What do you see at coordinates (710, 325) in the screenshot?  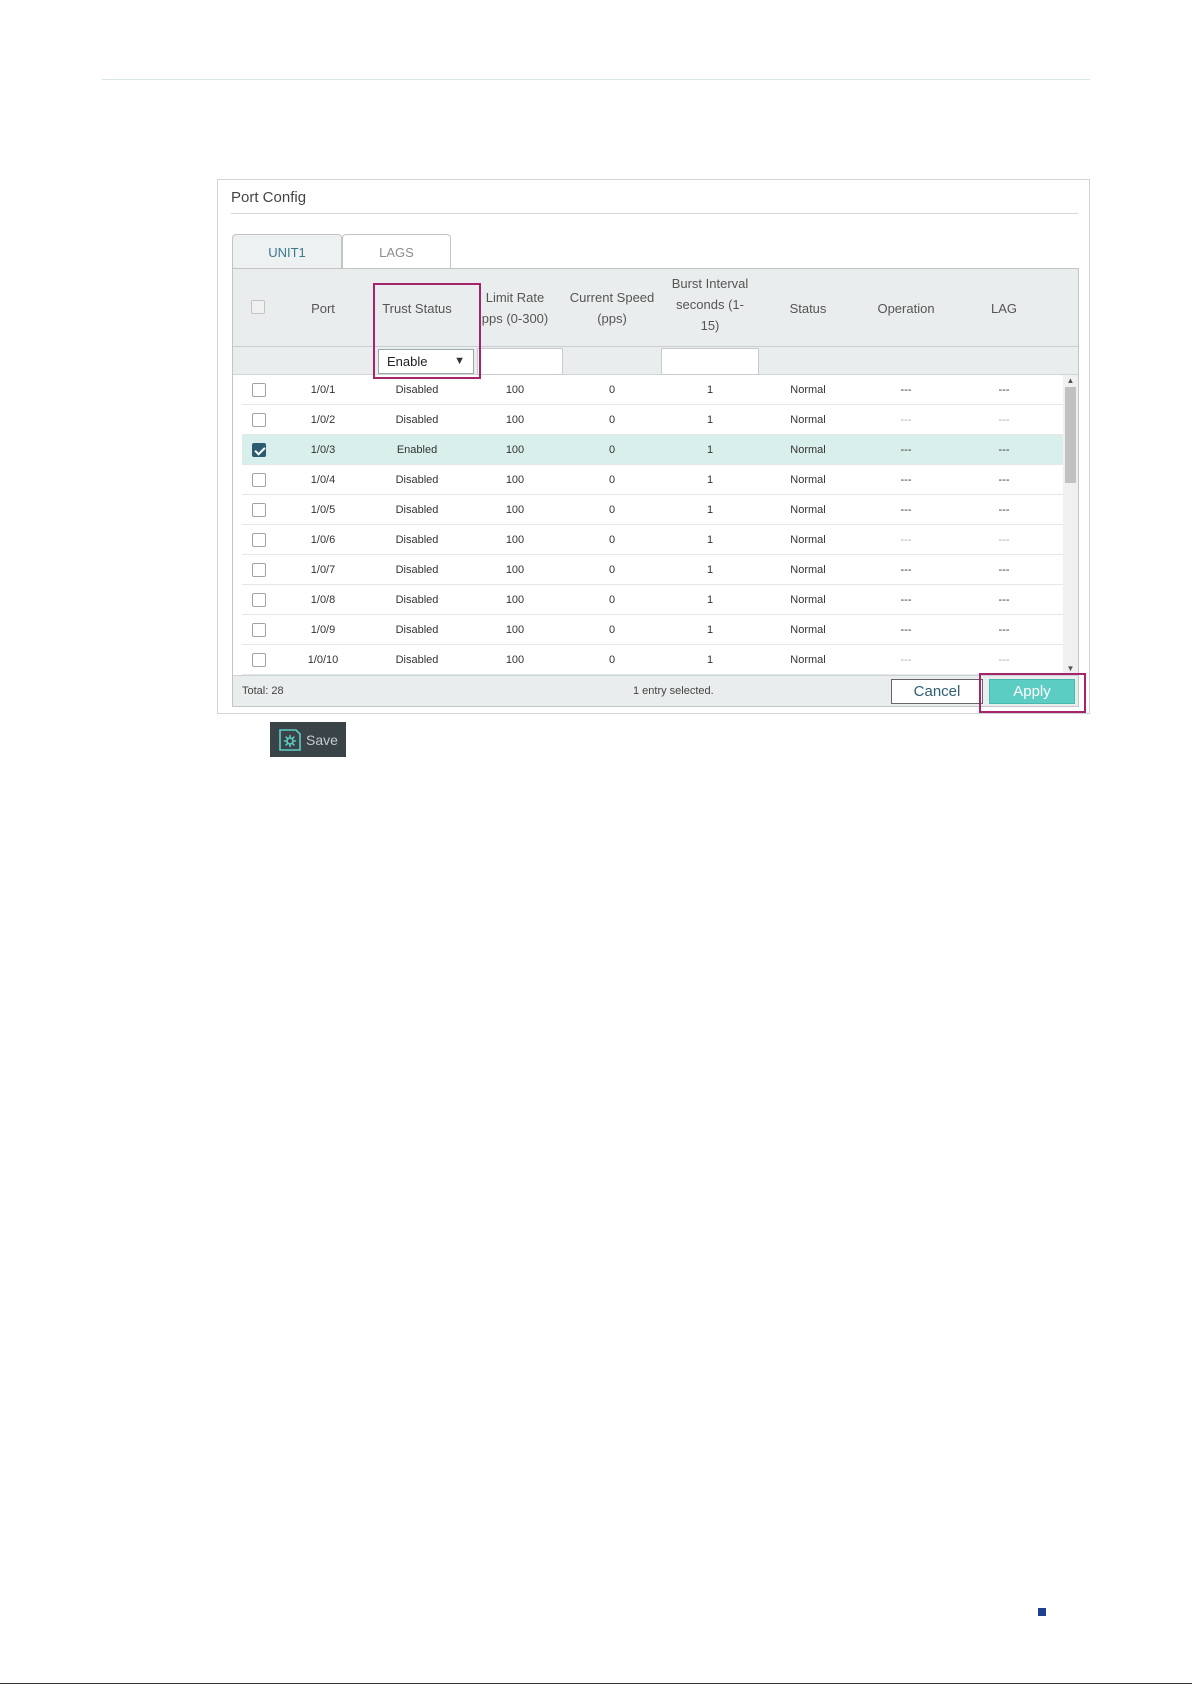 I see `col-burst-line3: 15)` at bounding box center [710, 325].